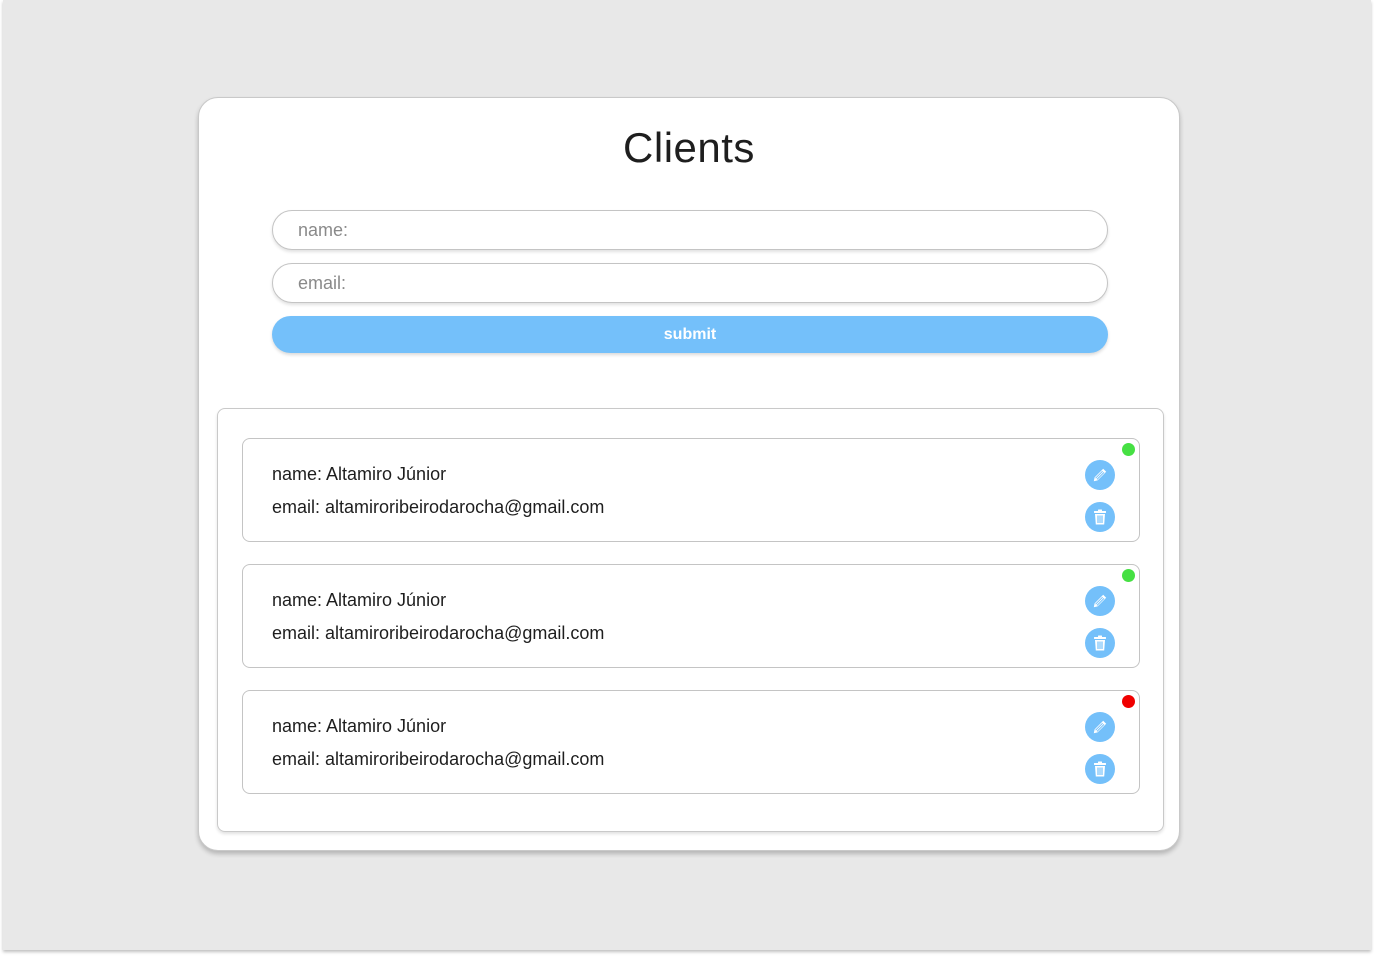 The image size is (1374, 958). What do you see at coordinates (690, 230) in the screenshot?
I see `name-input` at bounding box center [690, 230].